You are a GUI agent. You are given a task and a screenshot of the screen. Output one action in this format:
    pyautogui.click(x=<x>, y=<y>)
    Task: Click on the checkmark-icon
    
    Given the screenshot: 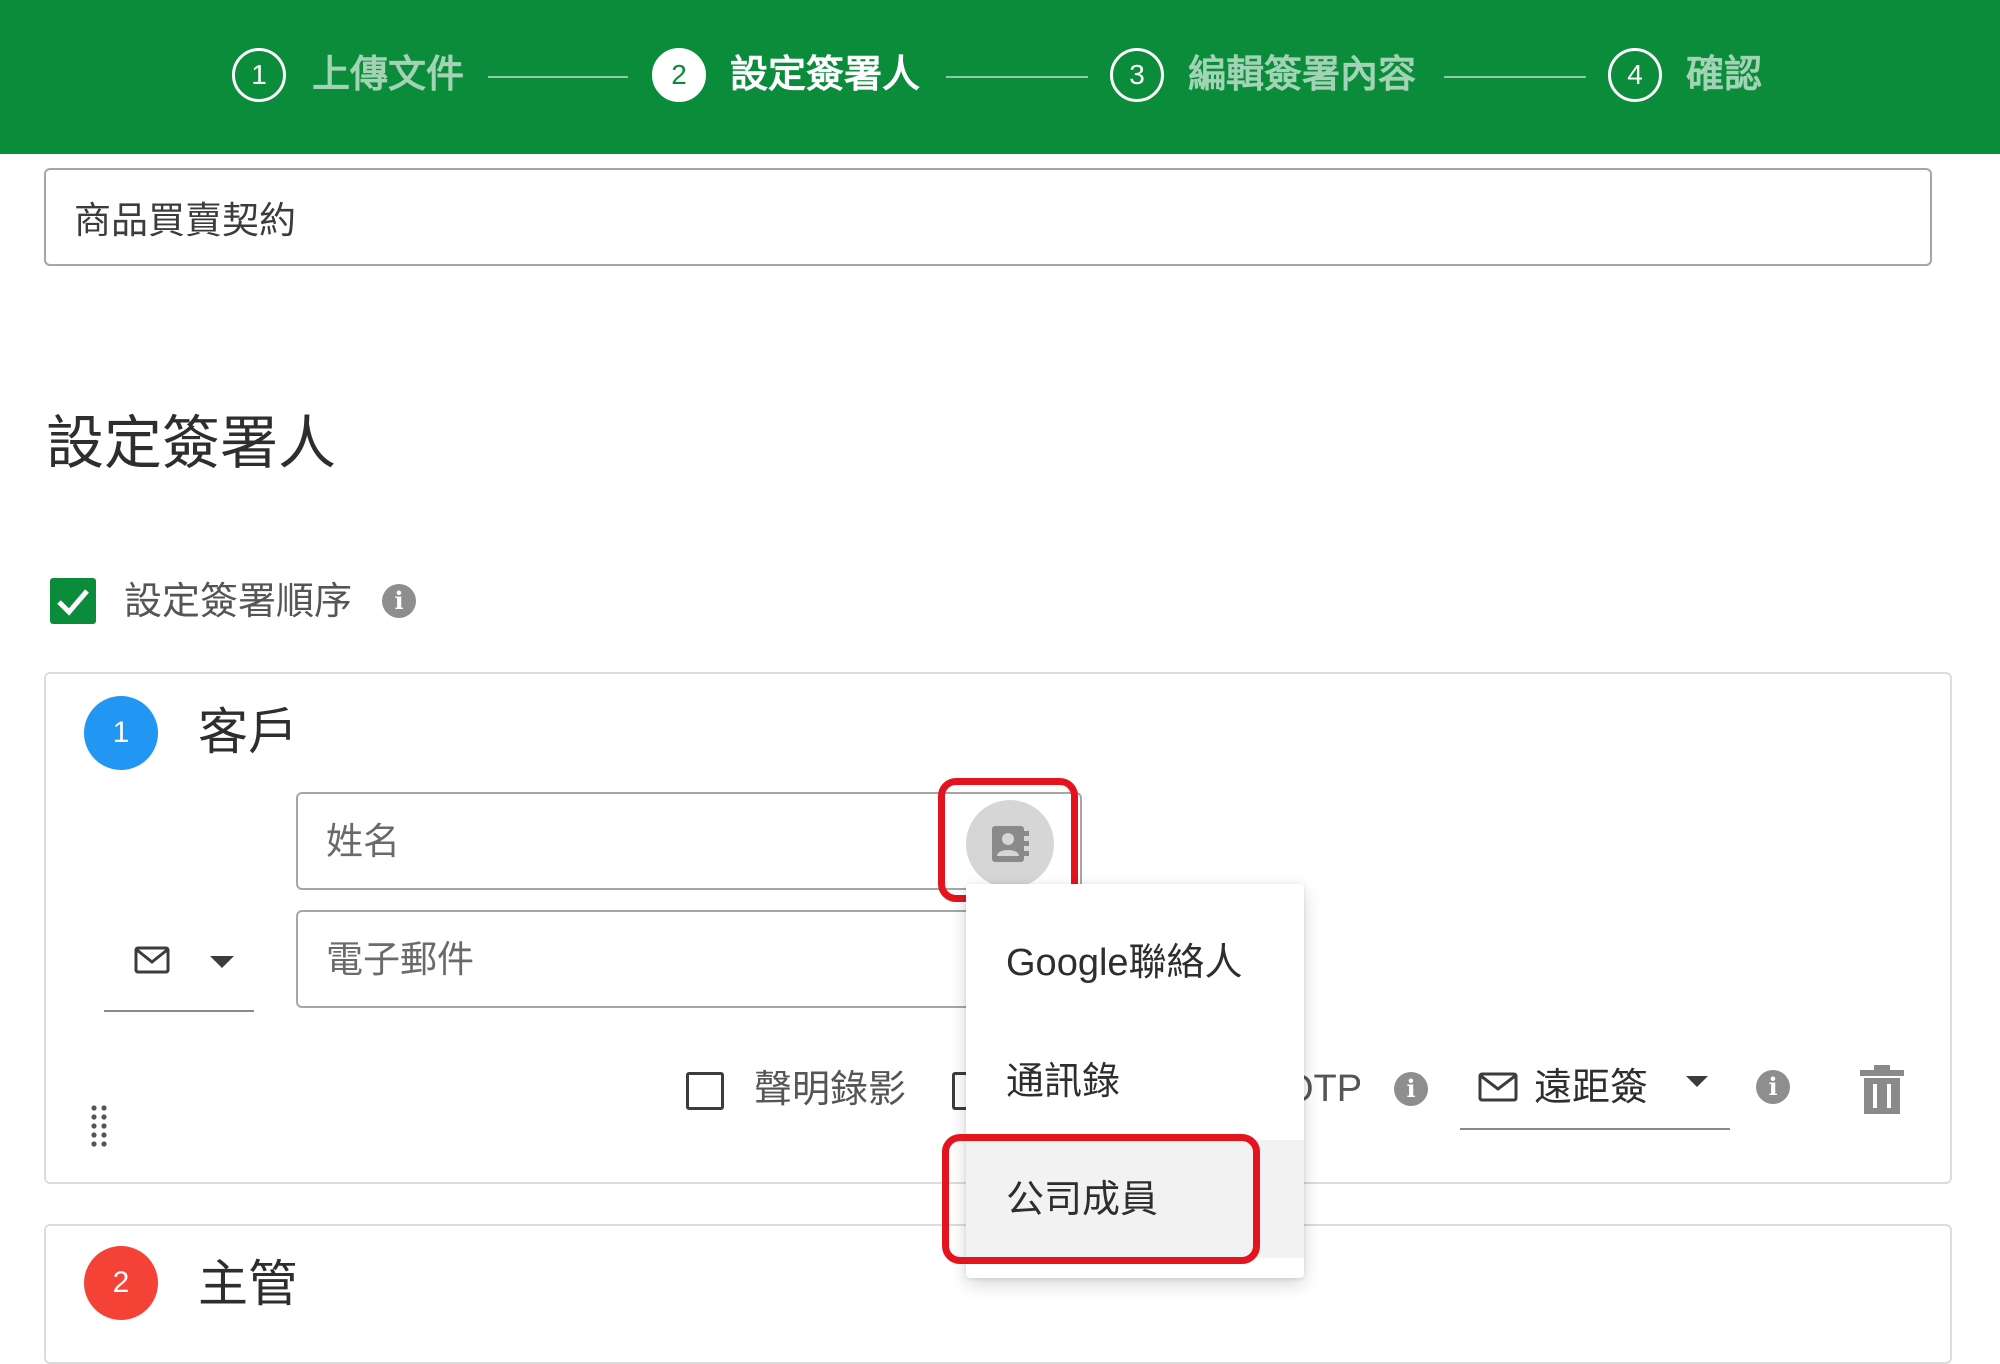 What is the action you would take?
    pyautogui.click(x=73, y=602)
    